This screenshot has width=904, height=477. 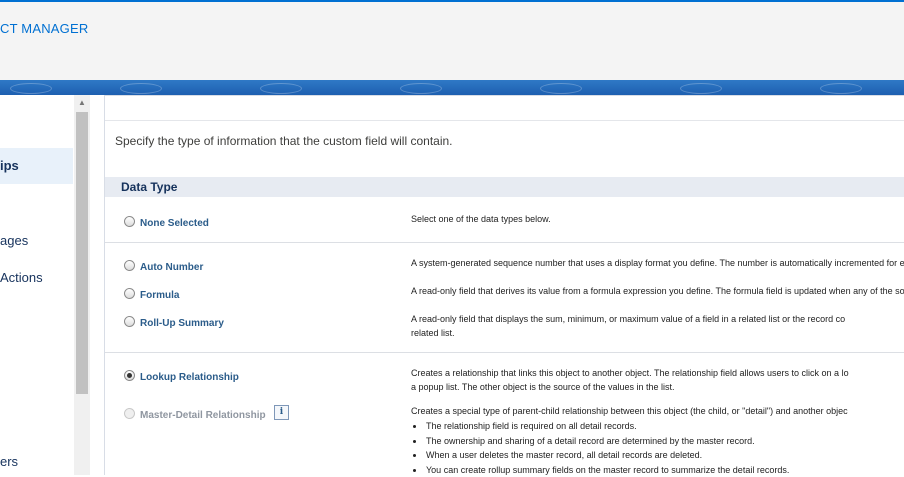 I want to click on radio-lookup-relationship, so click(x=129, y=375).